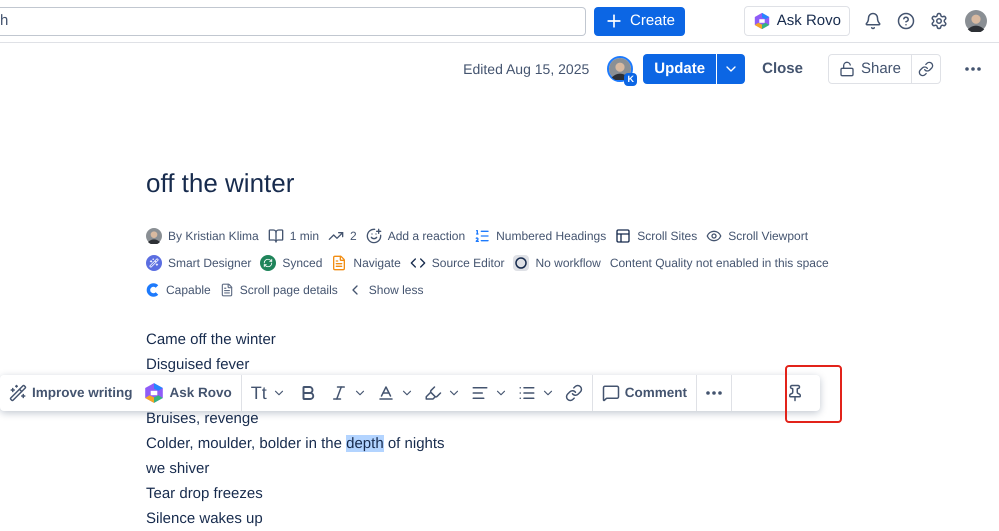 Image resolution: width=999 pixels, height=531 pixels. I want to click on avatar-badge: K, so click(631, 79).